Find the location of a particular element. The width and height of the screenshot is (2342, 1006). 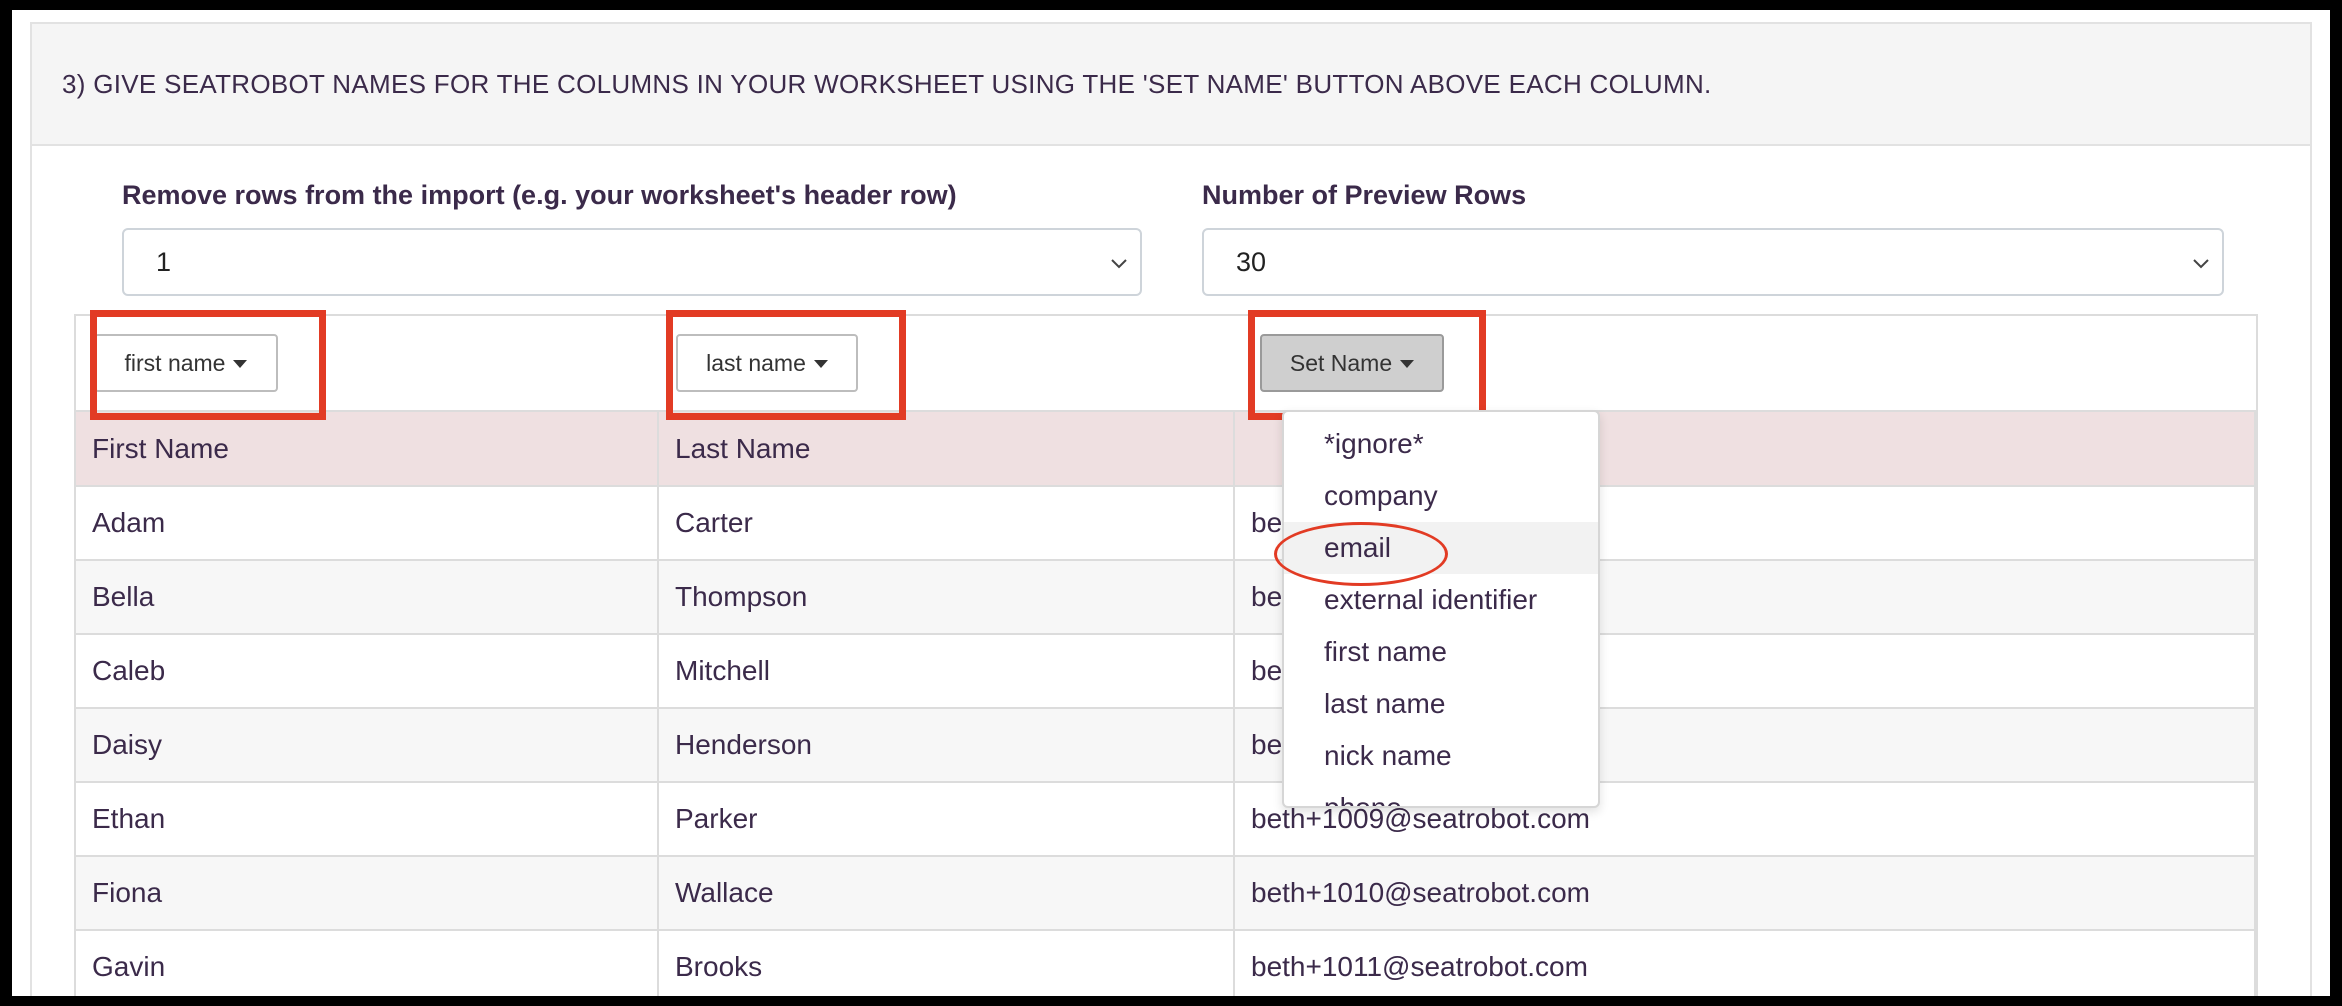

table-row: Bella Thompson beth+1006@seatrobot.com is located at coordinates (1166, 597).